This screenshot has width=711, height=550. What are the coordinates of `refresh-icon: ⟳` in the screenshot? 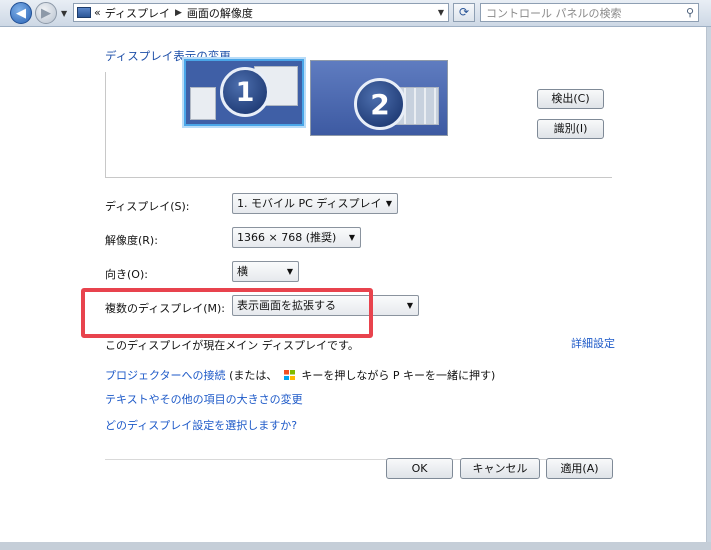 It's located at (464, 12).